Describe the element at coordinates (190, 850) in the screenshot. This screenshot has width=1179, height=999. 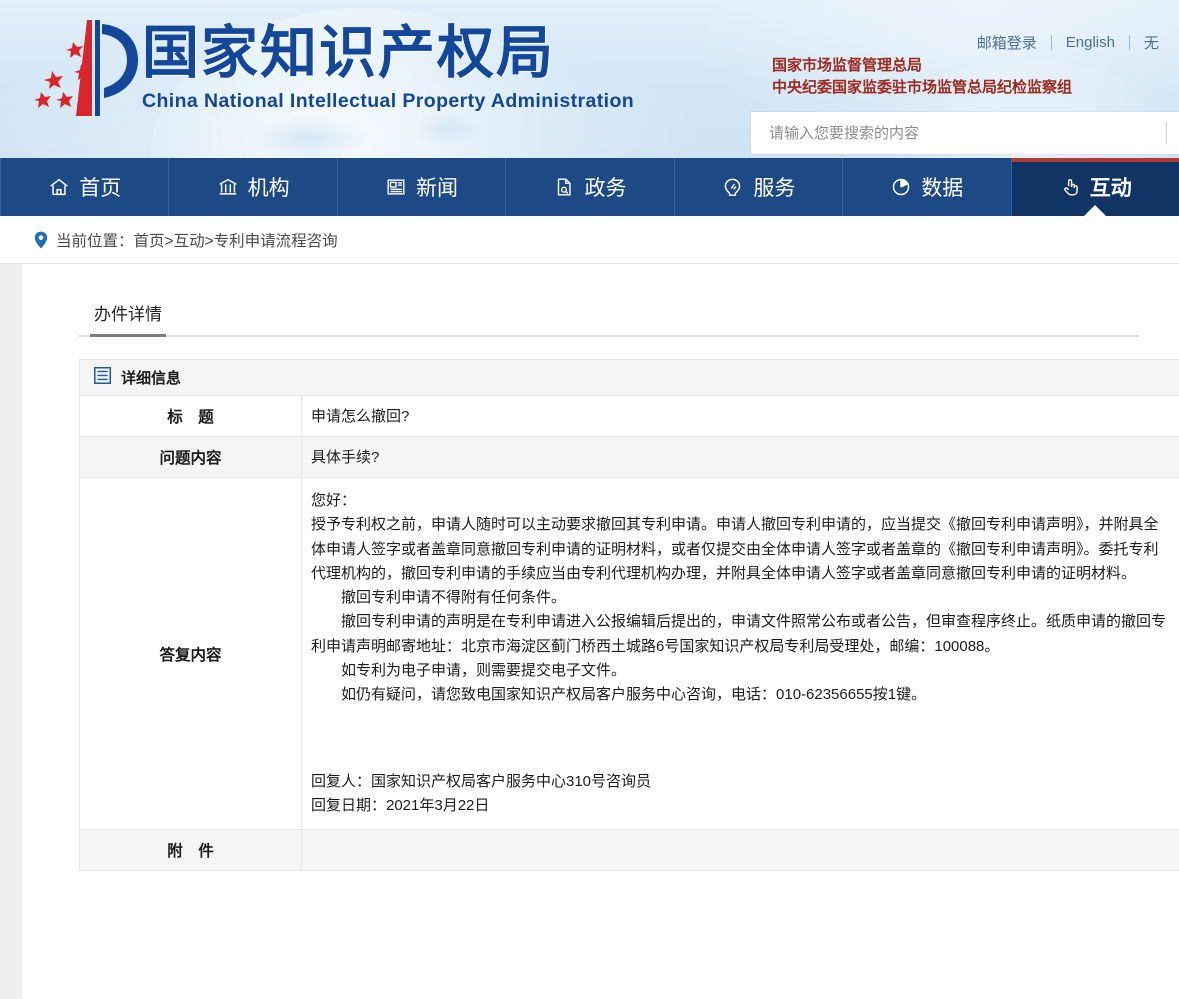
I see `row-label-attachment: 附 件` at that location.